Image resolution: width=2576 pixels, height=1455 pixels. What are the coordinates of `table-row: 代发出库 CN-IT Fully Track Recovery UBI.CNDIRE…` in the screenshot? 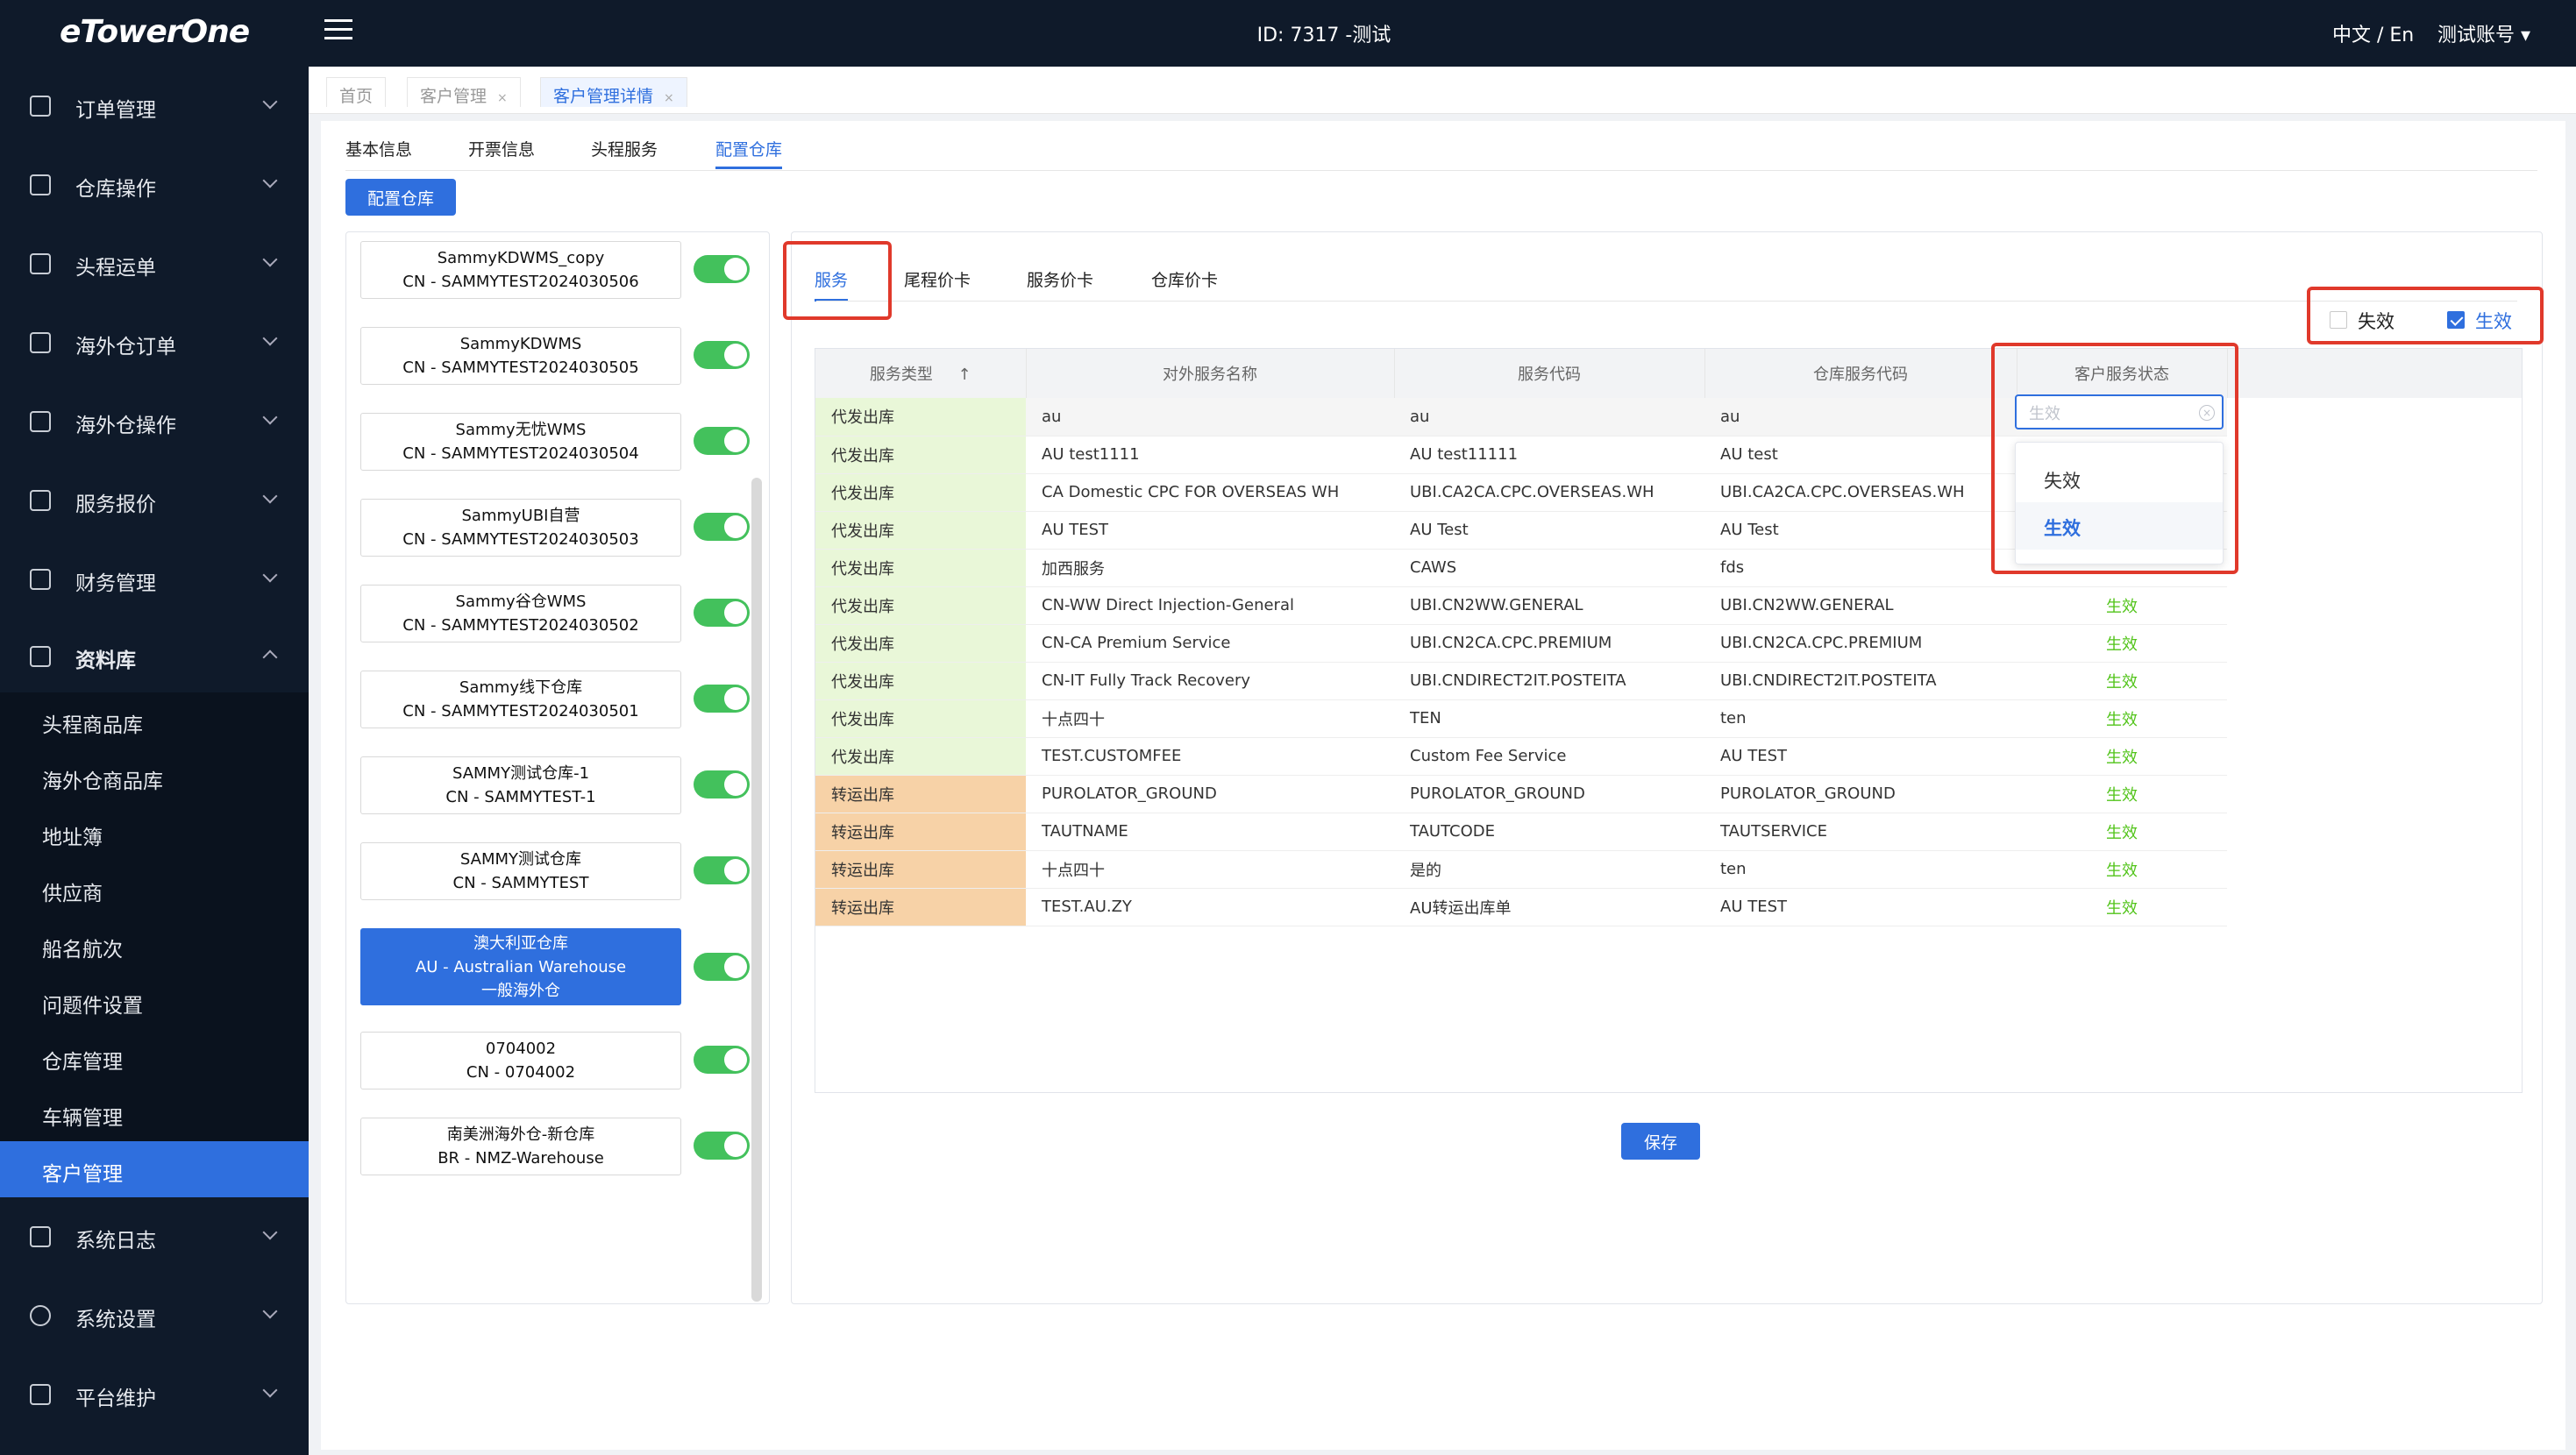 It's located at (1668, 681).